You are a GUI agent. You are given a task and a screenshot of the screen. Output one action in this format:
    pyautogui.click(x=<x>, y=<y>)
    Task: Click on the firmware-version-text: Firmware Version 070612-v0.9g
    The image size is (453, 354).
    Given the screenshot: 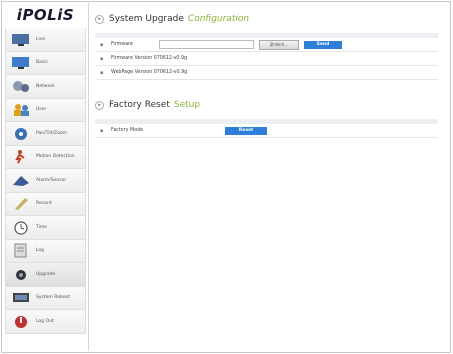 What is the action you would take?
    pyautogui.click(x=149, y=58)
    